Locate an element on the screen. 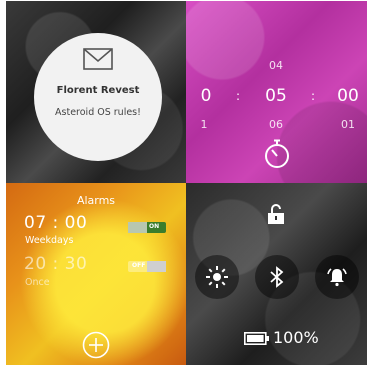 This screenshot has height=367, width=367. timer-minutes-prev: 04 is located at coordinates (276, 65).